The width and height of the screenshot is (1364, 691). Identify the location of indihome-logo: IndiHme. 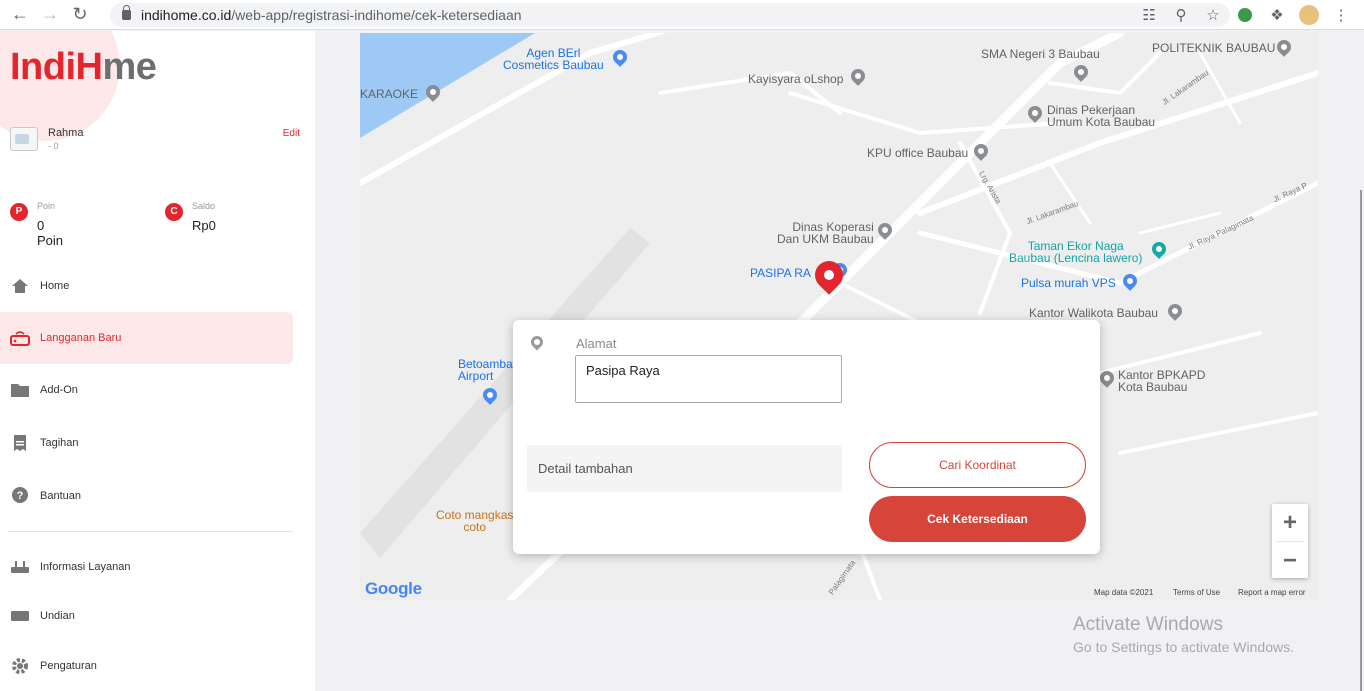
(83, 67).